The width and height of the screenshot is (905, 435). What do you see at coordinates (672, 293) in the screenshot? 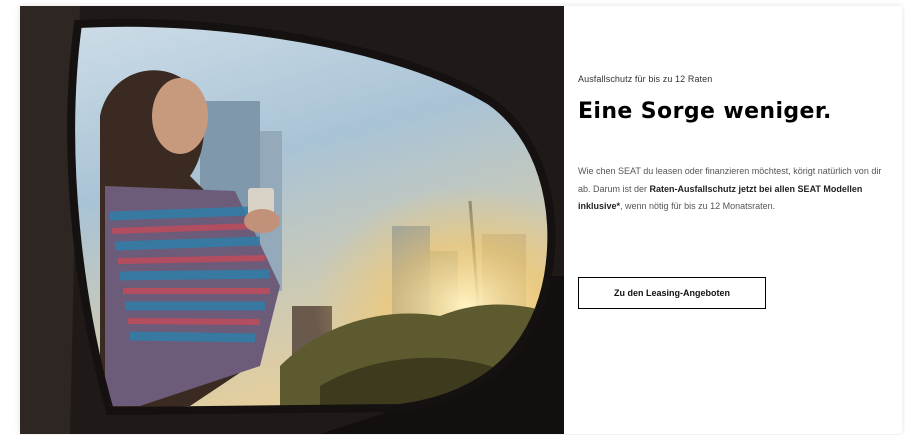
I see `leasing-offers-button: Zu den Leasing-Angeboten` at bounding box center [672, 293].